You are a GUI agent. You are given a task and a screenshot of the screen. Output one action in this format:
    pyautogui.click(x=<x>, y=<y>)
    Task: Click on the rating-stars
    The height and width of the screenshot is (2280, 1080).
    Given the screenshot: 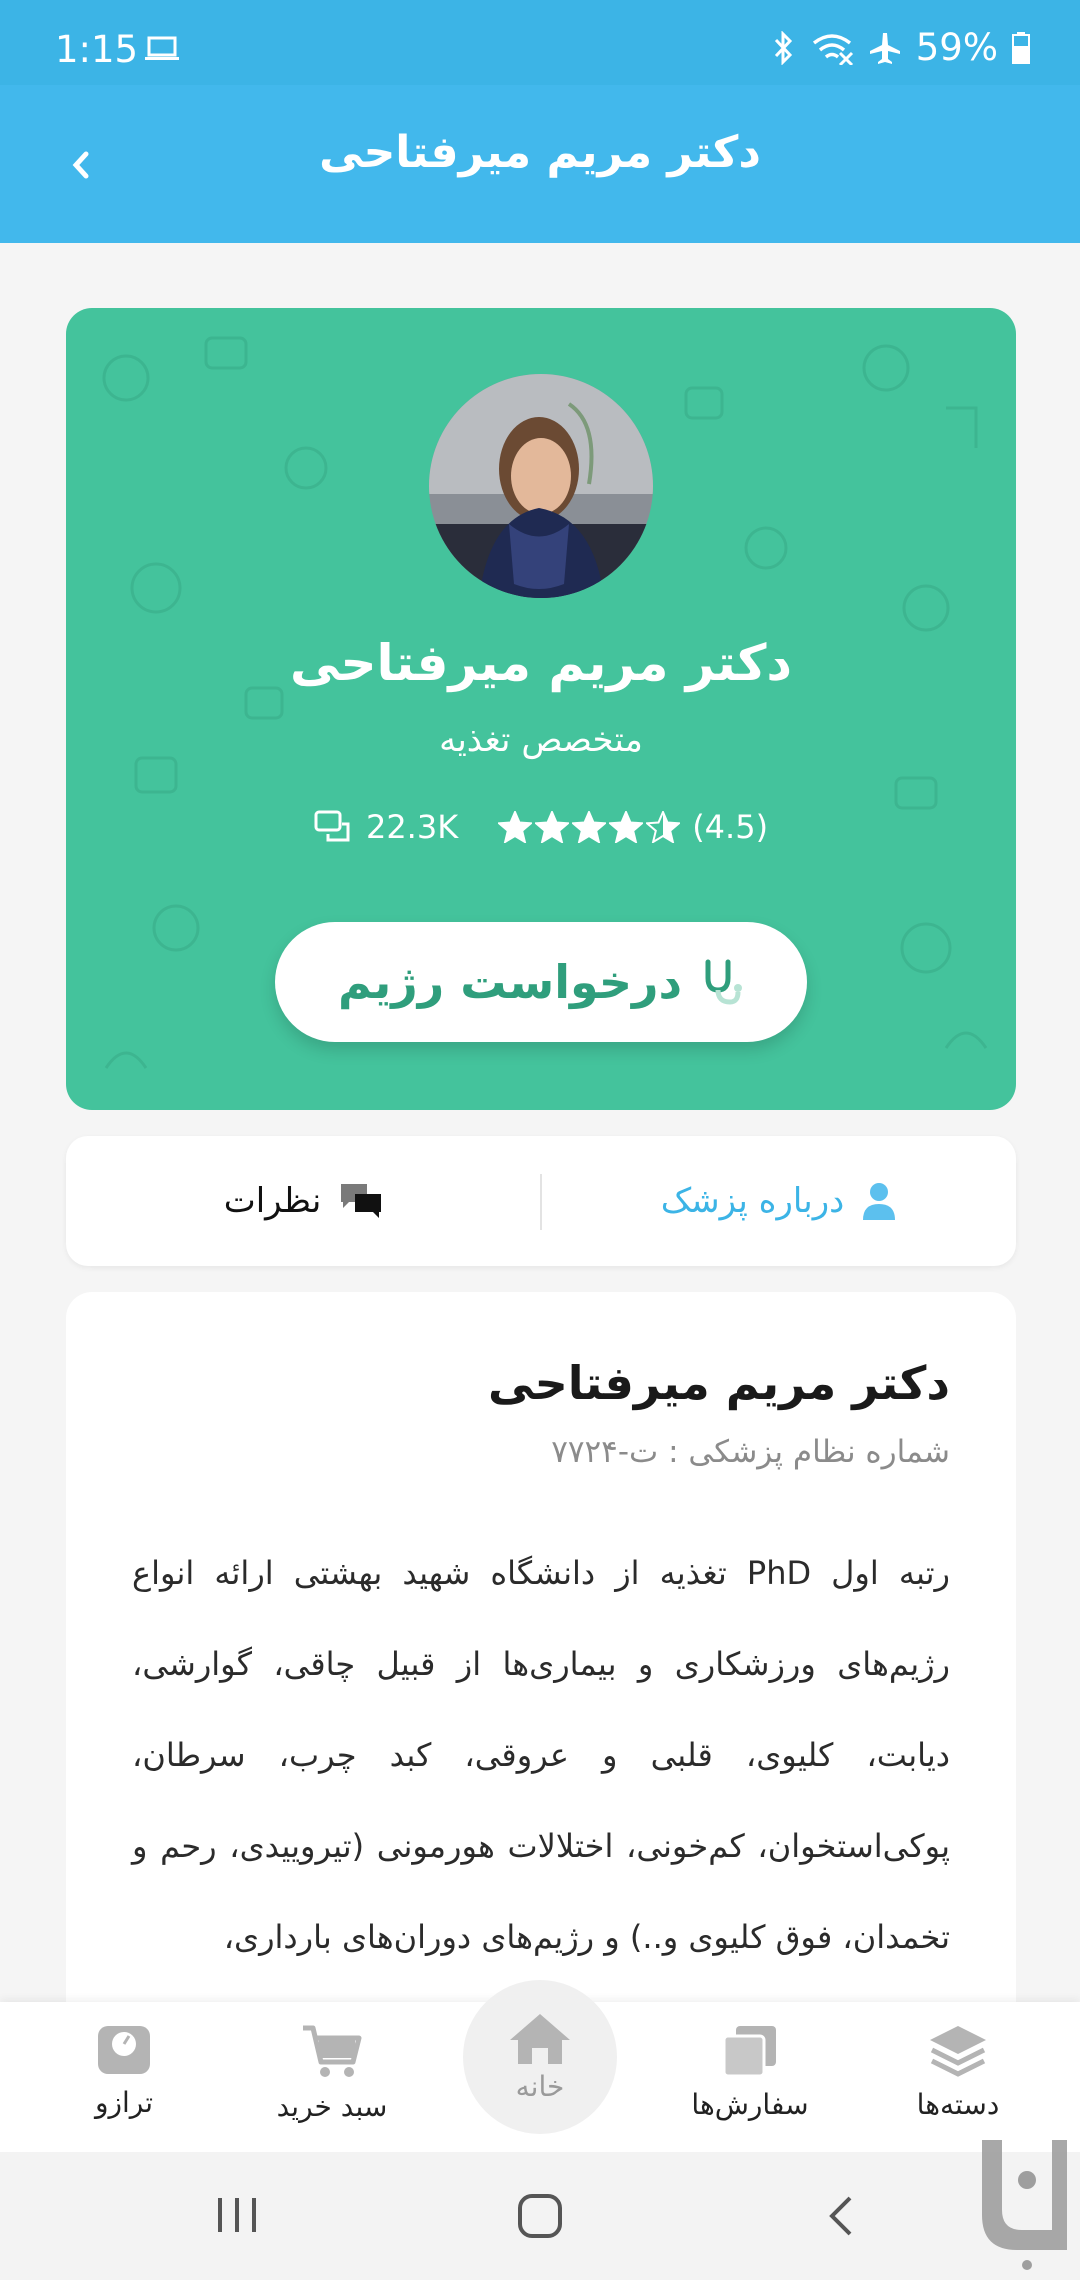 What is the action you would take?
    pyautogui.click(x=589, y=827)
    